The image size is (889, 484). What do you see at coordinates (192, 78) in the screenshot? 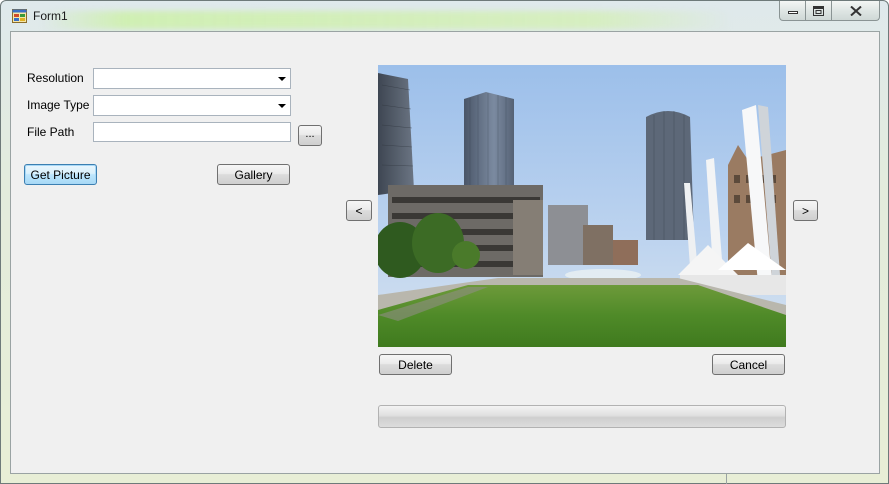
I see `resolution-combobox` at bounding box center [192, 78].